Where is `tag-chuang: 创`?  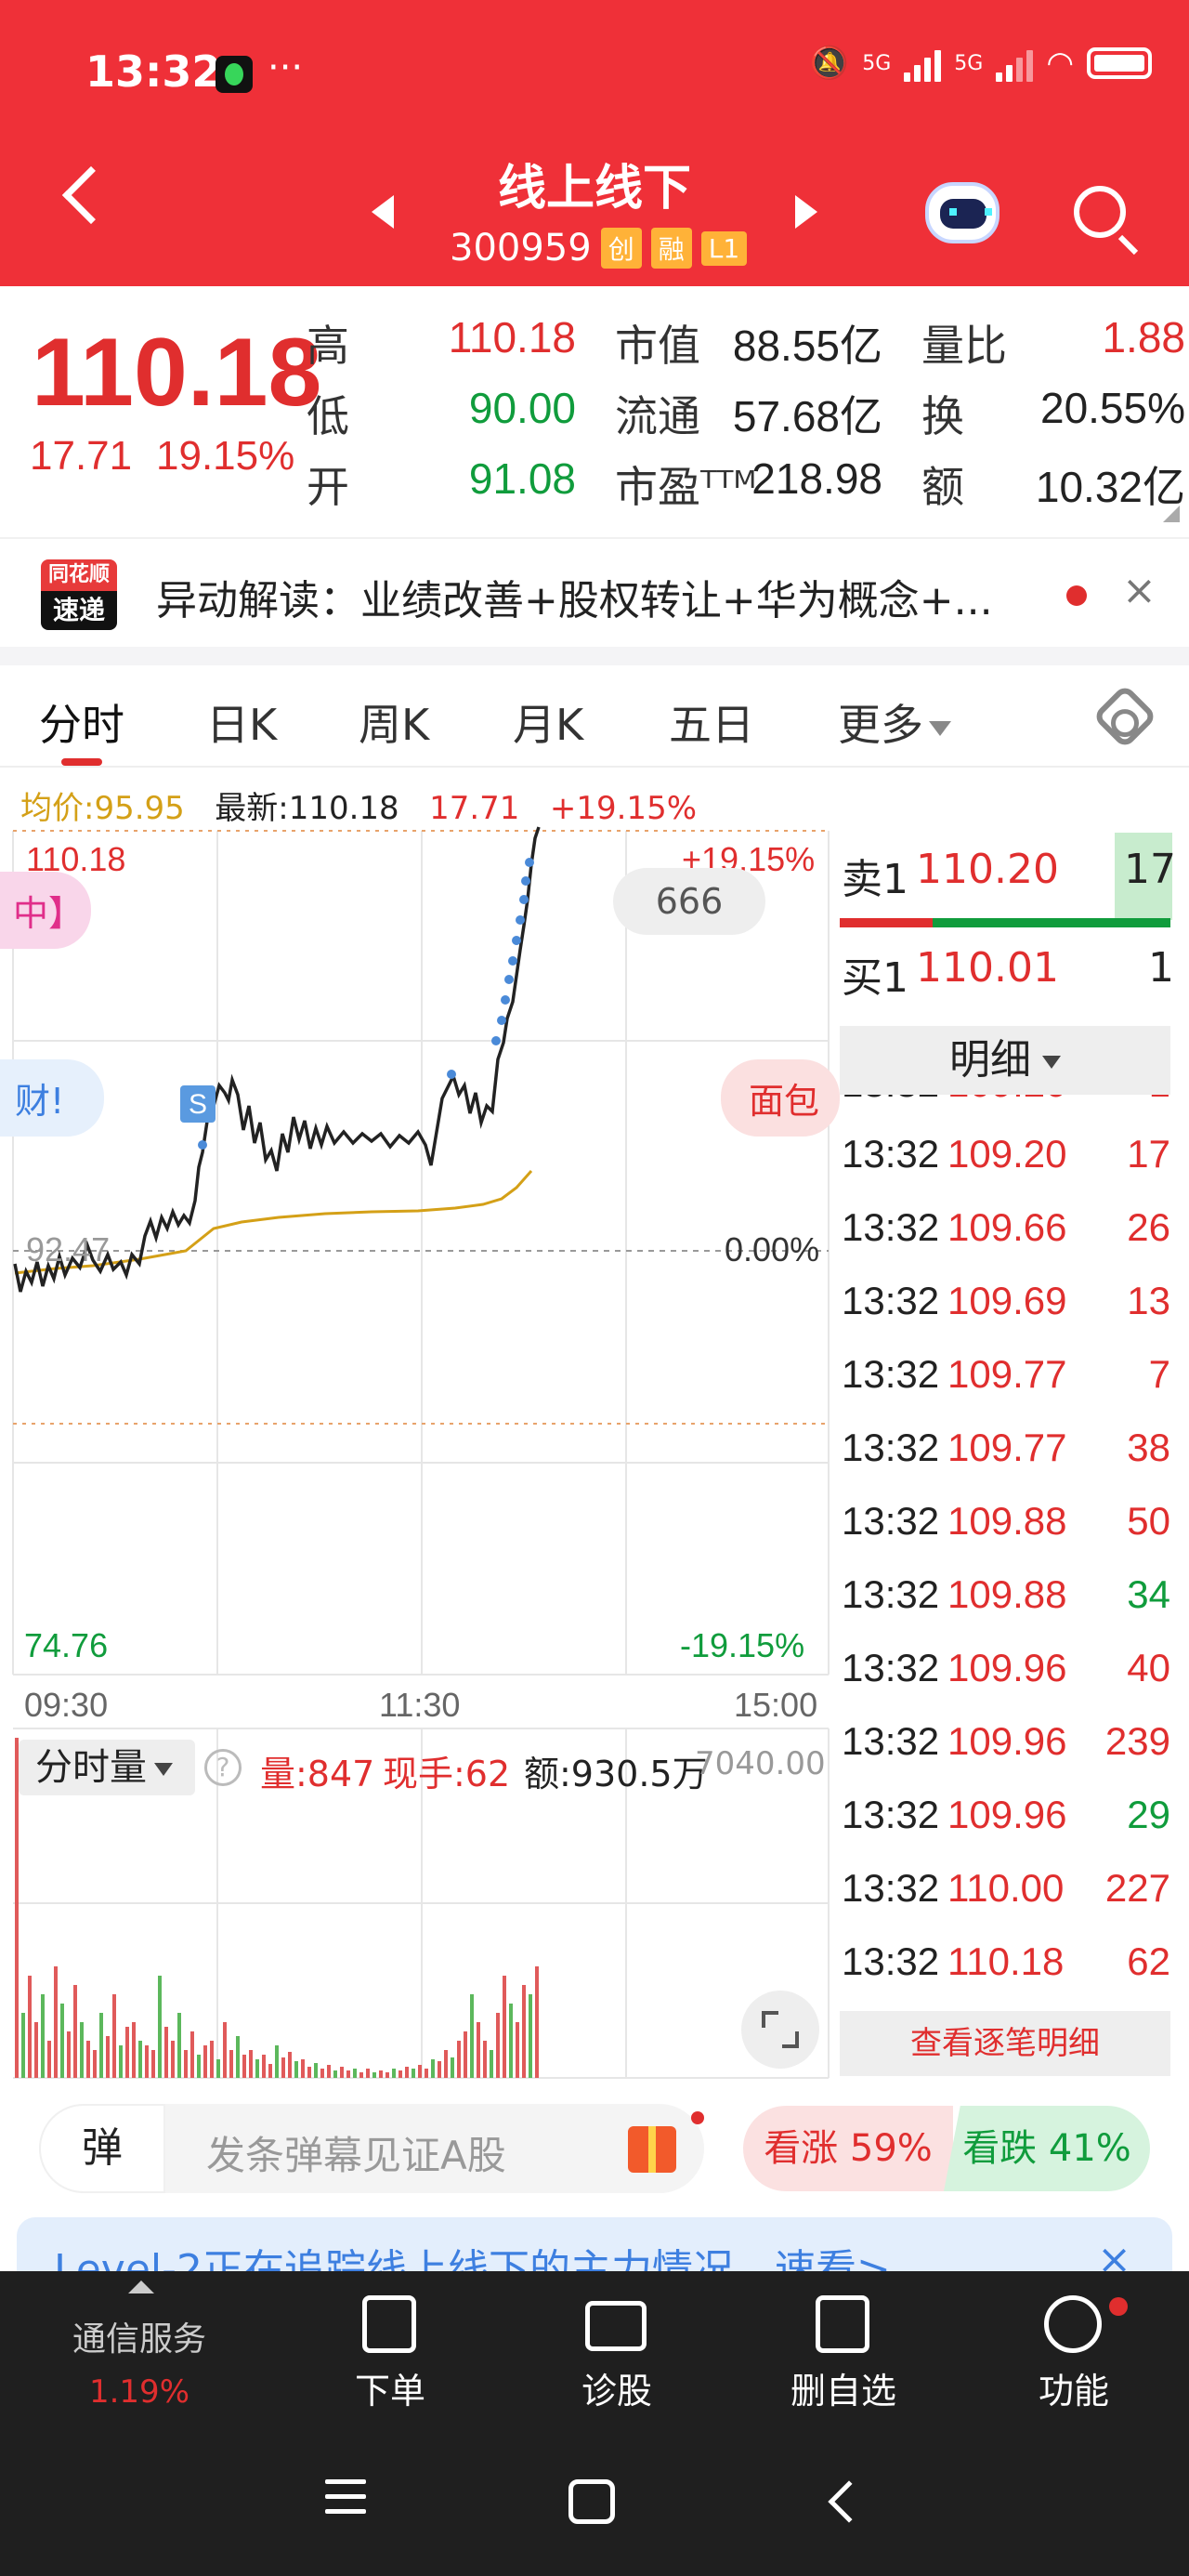
tag-chuang: 创 is located at coordinates (621, 248).